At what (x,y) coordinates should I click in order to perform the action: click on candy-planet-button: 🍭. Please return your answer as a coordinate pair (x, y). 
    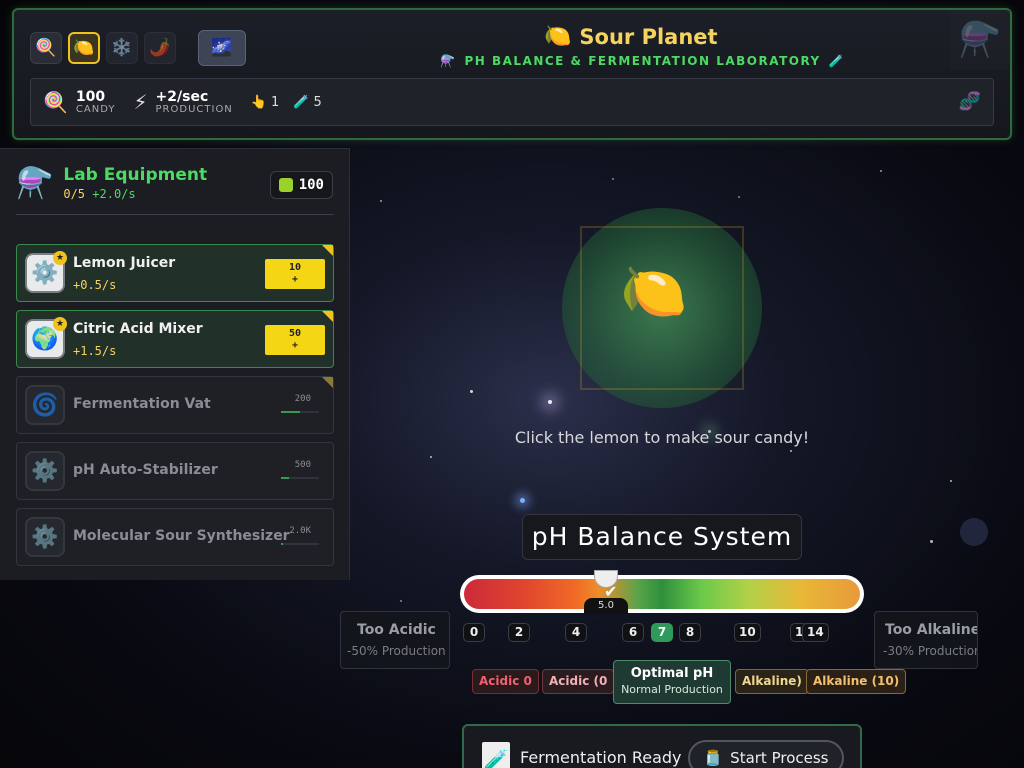
    Looking at the image, I should click on (46, 48).